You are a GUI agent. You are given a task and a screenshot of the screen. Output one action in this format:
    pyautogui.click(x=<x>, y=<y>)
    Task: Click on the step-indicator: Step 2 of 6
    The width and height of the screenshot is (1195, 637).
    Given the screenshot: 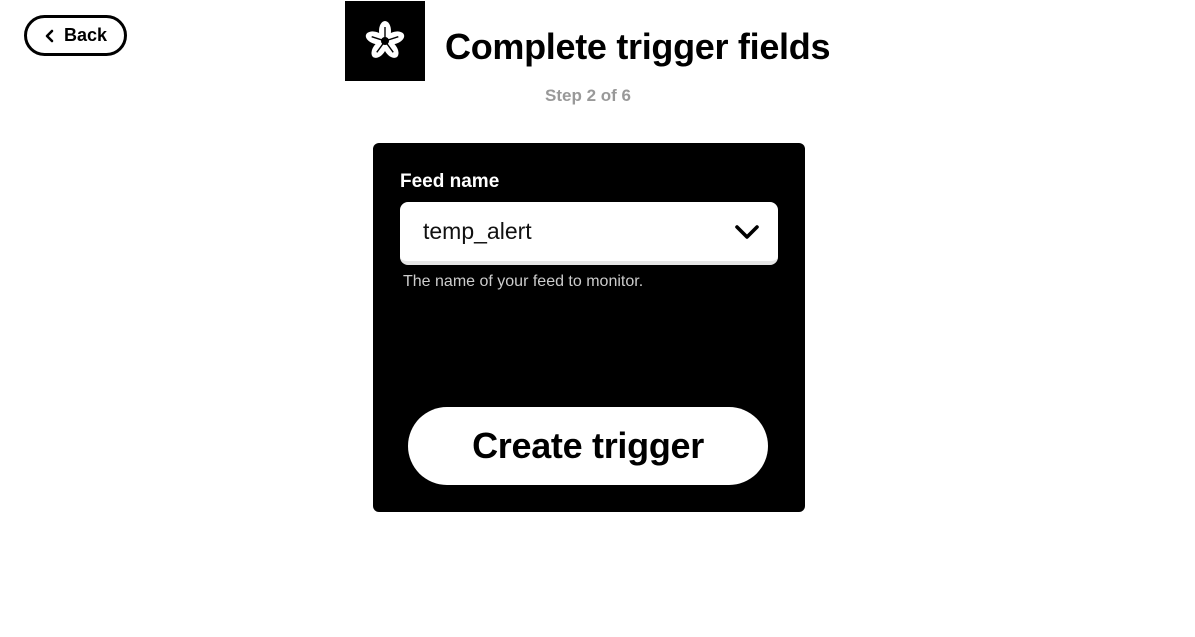 What is the action you would take?
    pyautogui.click(x=588, y=95)
    